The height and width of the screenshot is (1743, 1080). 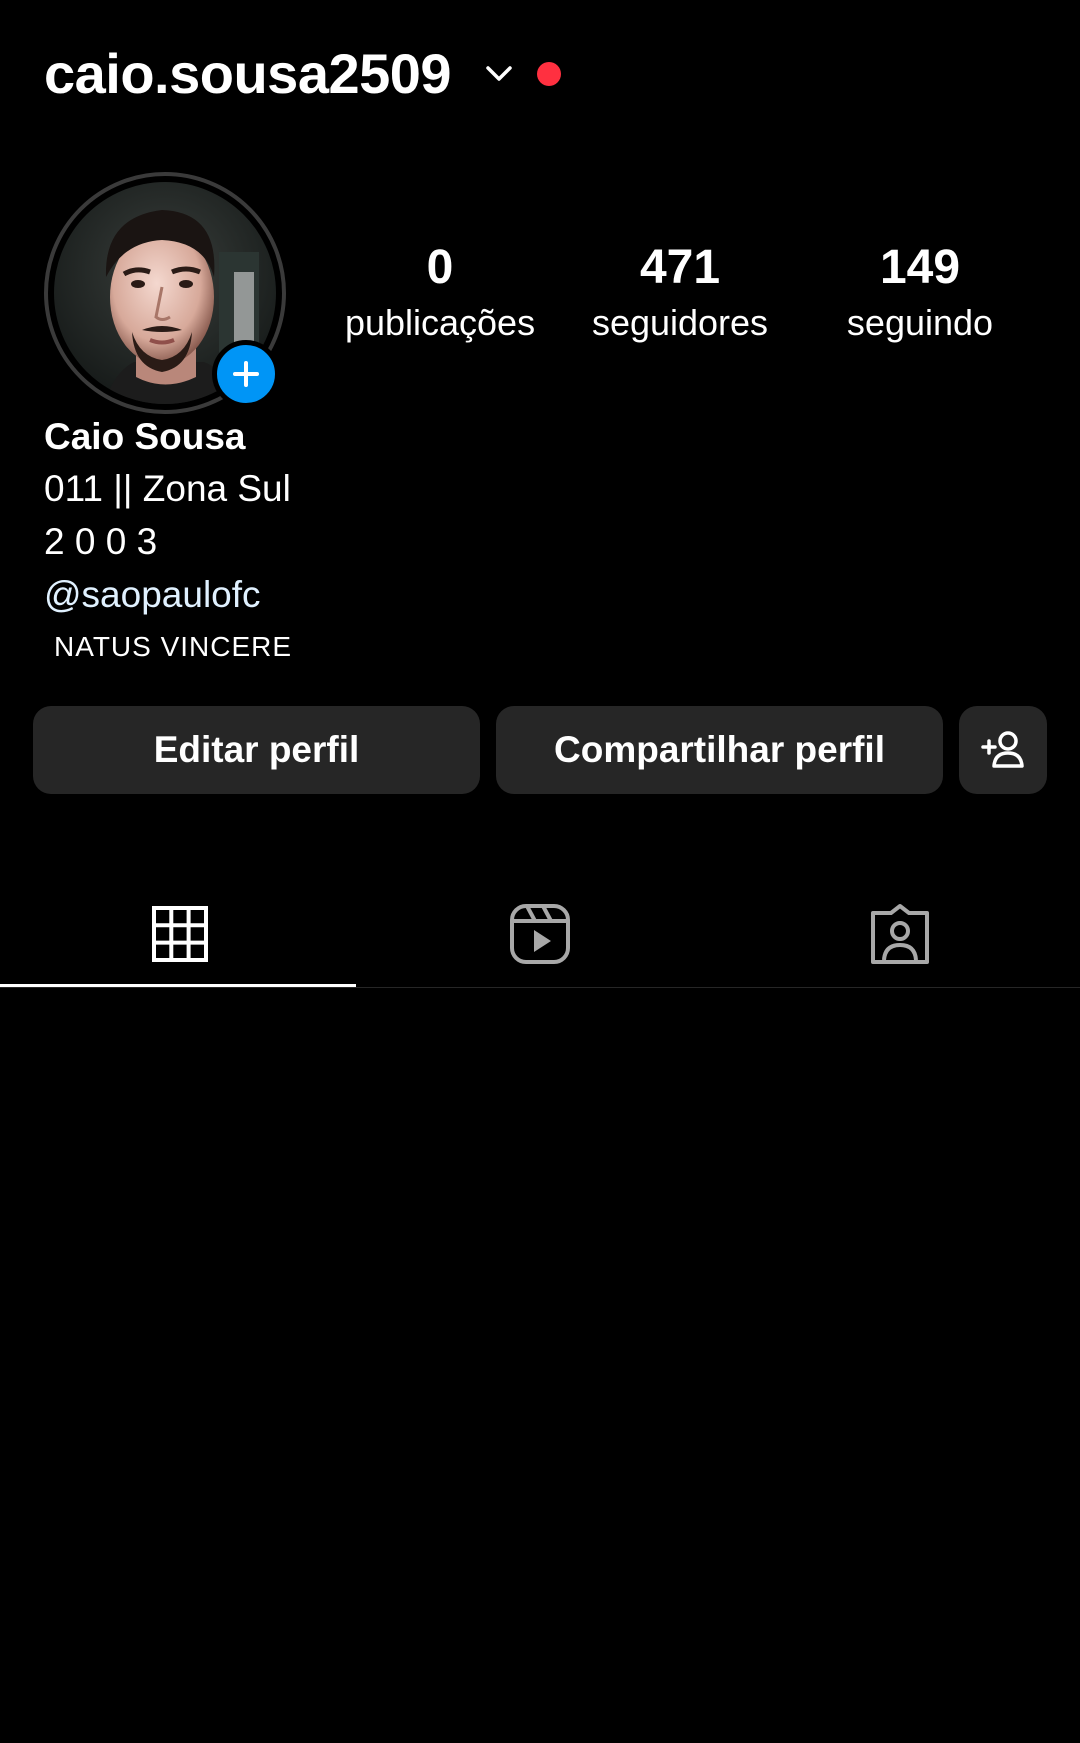 I want to click on profile-content-tabs, so click(x=540, y=934).